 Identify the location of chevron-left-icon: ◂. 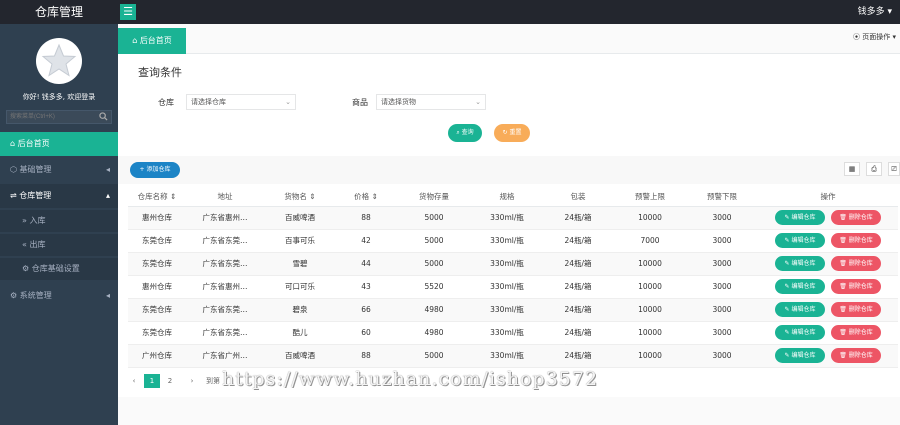
(107, 295).